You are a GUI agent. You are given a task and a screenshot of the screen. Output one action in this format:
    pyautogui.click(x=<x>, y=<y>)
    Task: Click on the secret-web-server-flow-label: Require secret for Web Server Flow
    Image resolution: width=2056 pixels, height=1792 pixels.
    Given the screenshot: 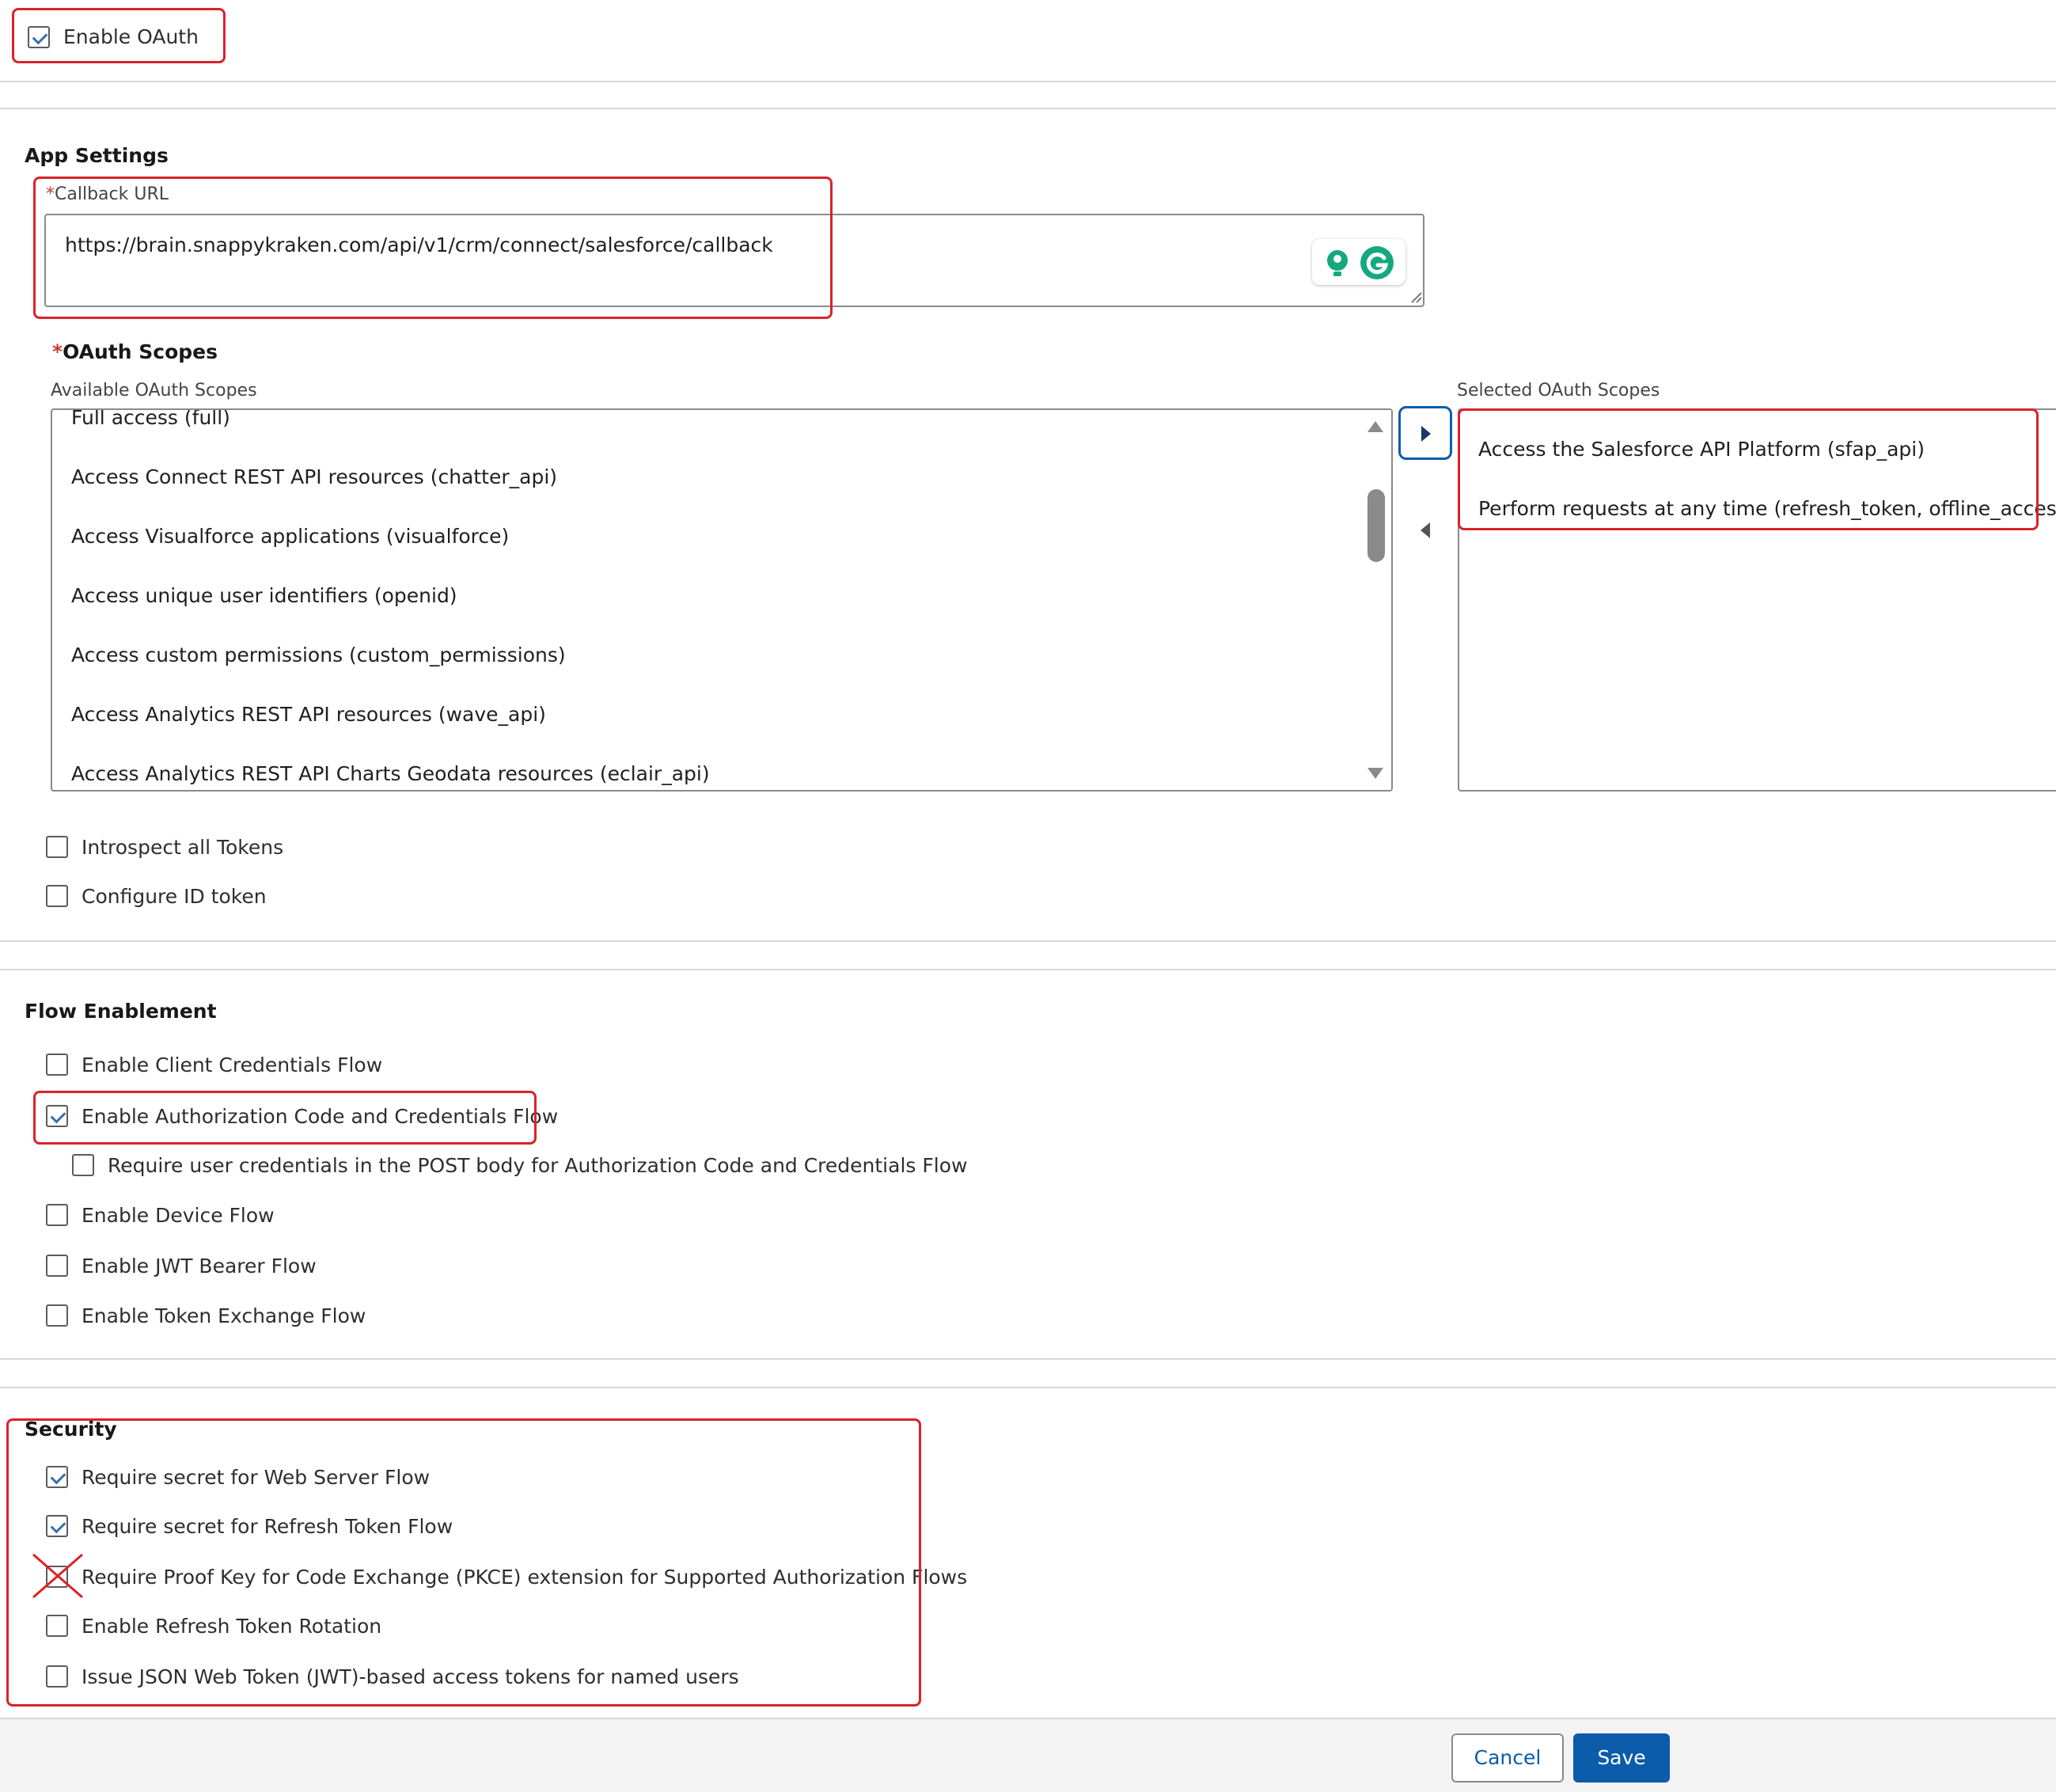 What is the action you would take?
    pyautogui.click(x=256, y=1477)
    